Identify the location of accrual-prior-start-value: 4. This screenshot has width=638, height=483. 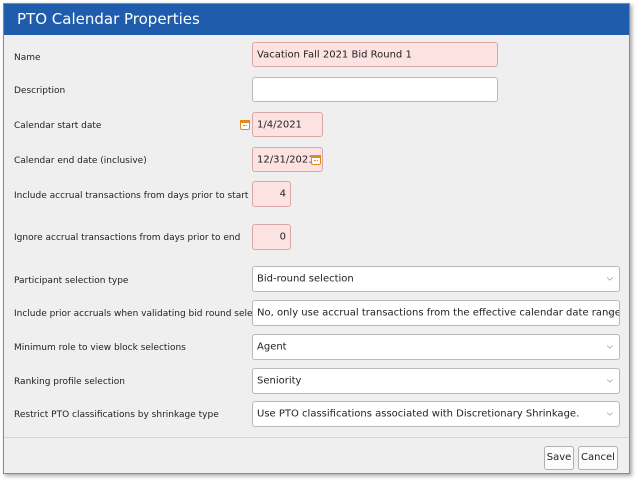
(282, 194).